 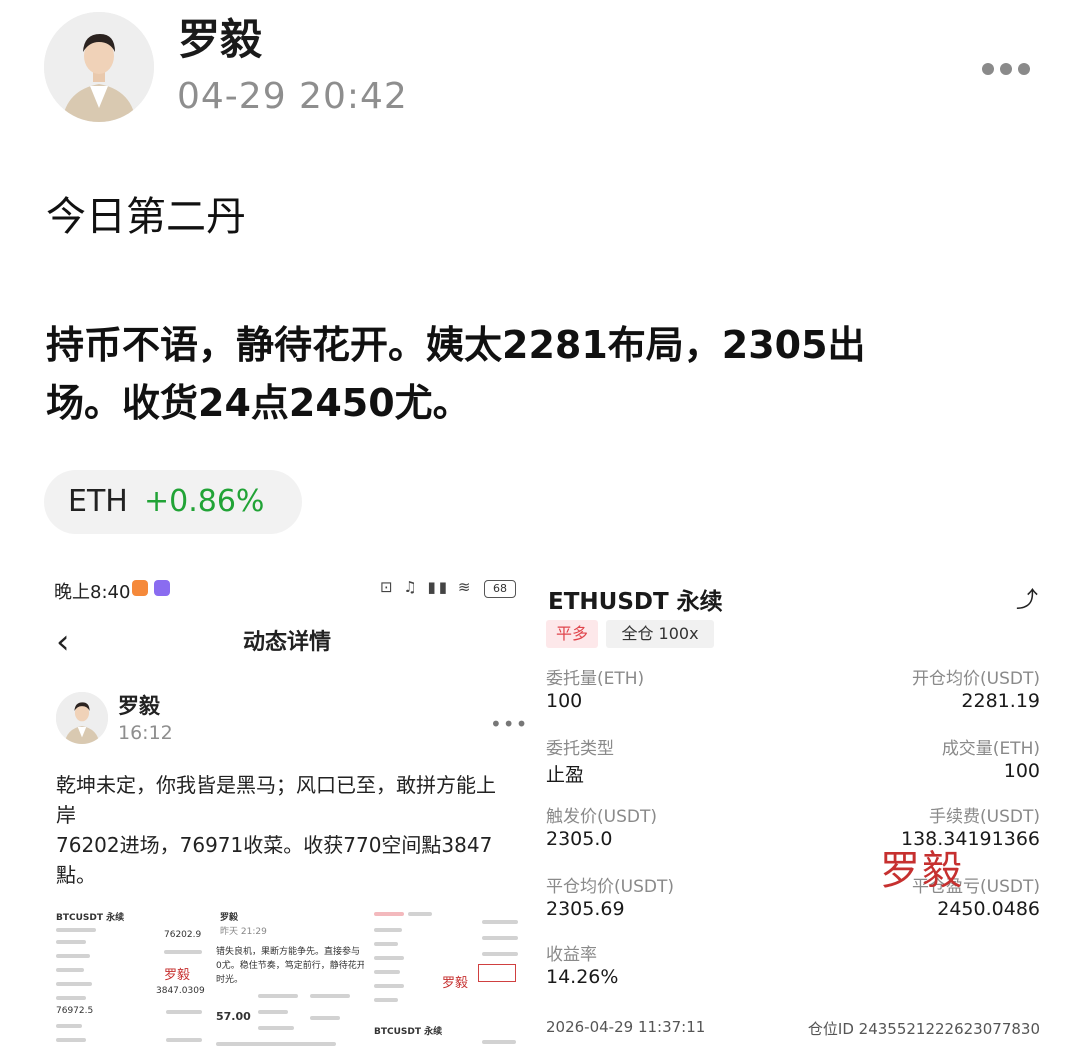 I want to click on inner-body-line: 乾坤未定，你我皆是黑马；风口已至，敢拼方能上, so click(x=276, y=785).